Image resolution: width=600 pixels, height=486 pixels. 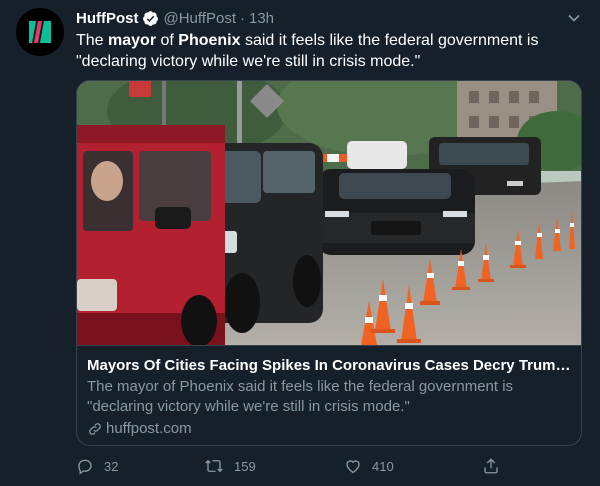 What do you see at coordinates (150, 18) in the screenshot?
I see `verified-badge-icon` at bounding box center [150, 18].